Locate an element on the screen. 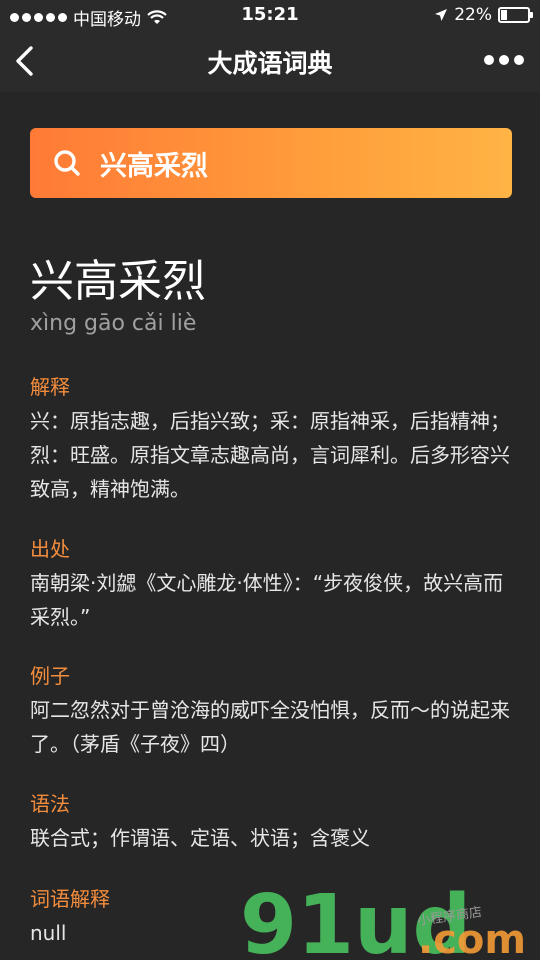  section-example: 例子 阿二忽然对于曾沧海的威吓全没怕惧，反而～的说起来了。（茅盾《子夜》四） is located at coordinates (271, 711).